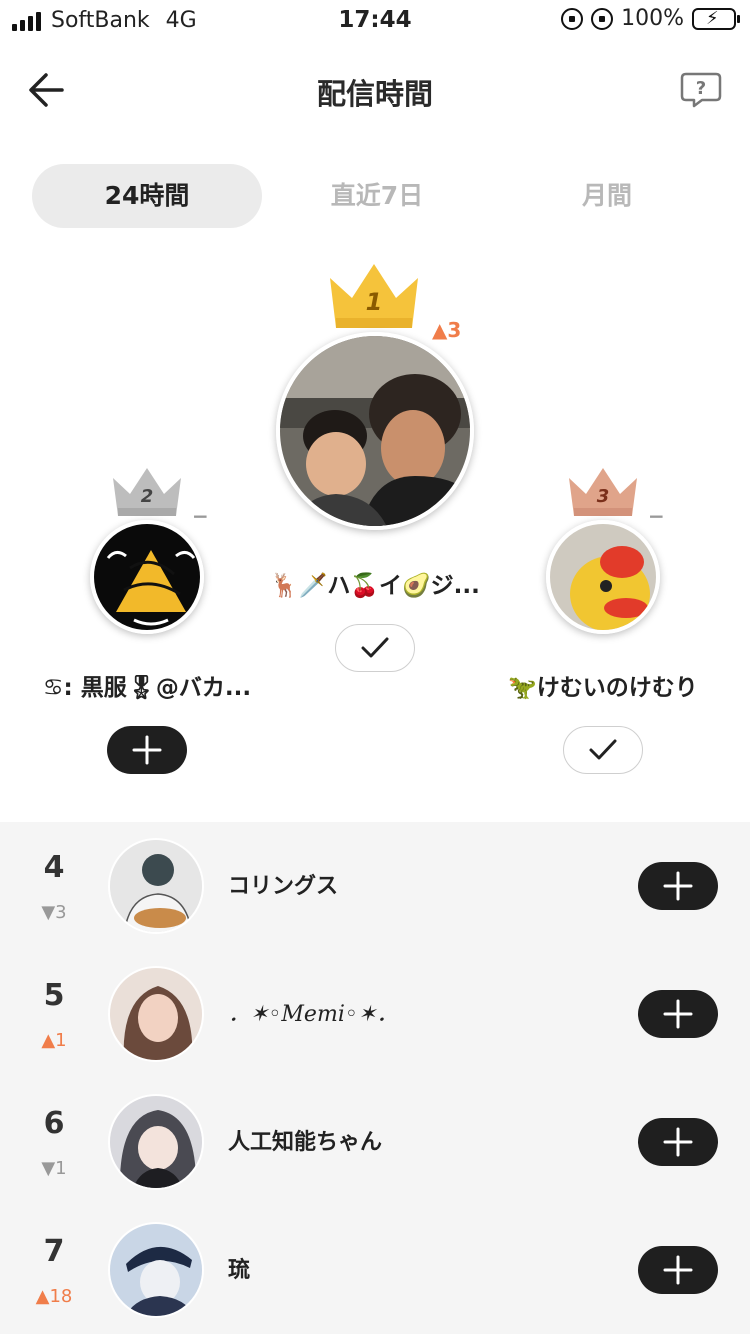 The image size is (750, 1334). Describe the element at coordinates (283, 886) in the screenshot. I see `user-name: コリングス` at that location.